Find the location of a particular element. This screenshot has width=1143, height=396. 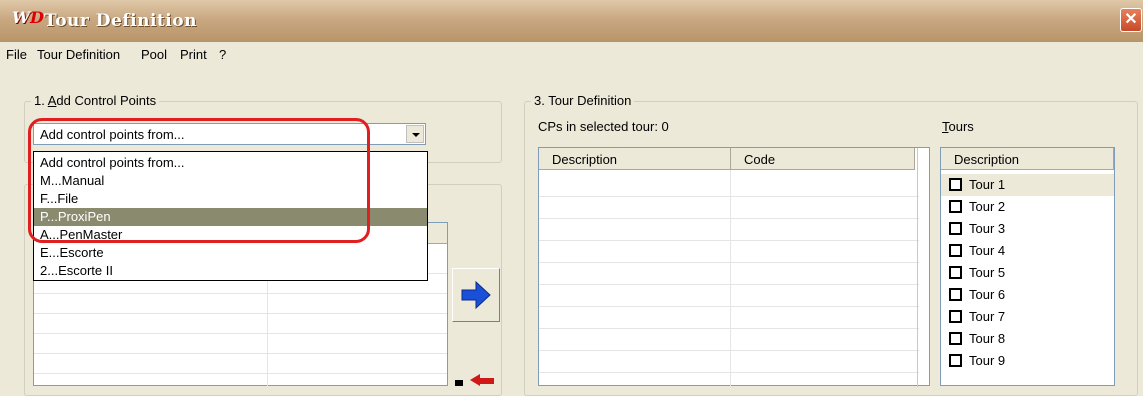

dropdown-arrow-icon is located at coordinates (415, 134).